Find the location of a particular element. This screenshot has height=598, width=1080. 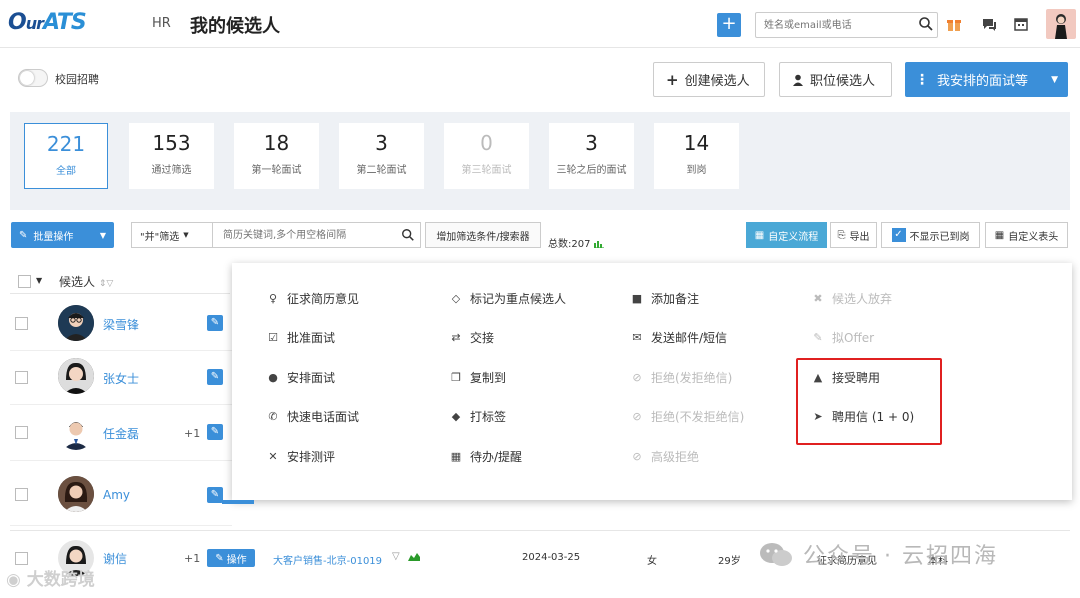

logo-ats: ATS is located at coordinates (64, 22).